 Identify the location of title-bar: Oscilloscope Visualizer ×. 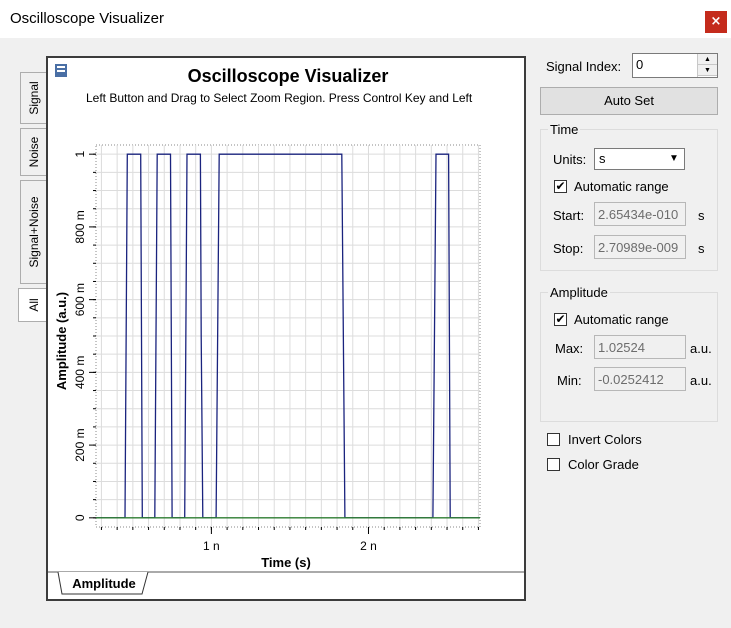
(365, 19).